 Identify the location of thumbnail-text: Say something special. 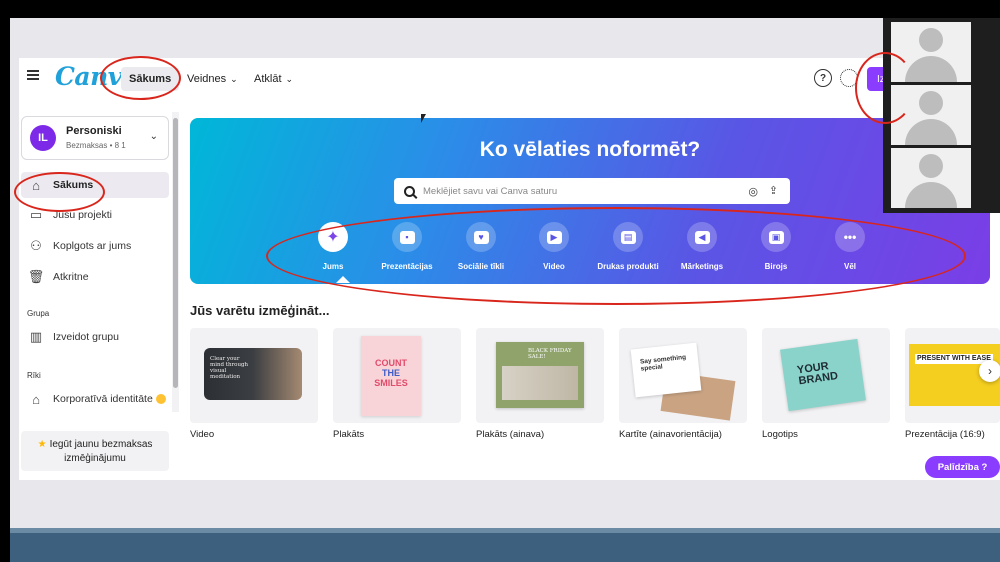
(663, 363).